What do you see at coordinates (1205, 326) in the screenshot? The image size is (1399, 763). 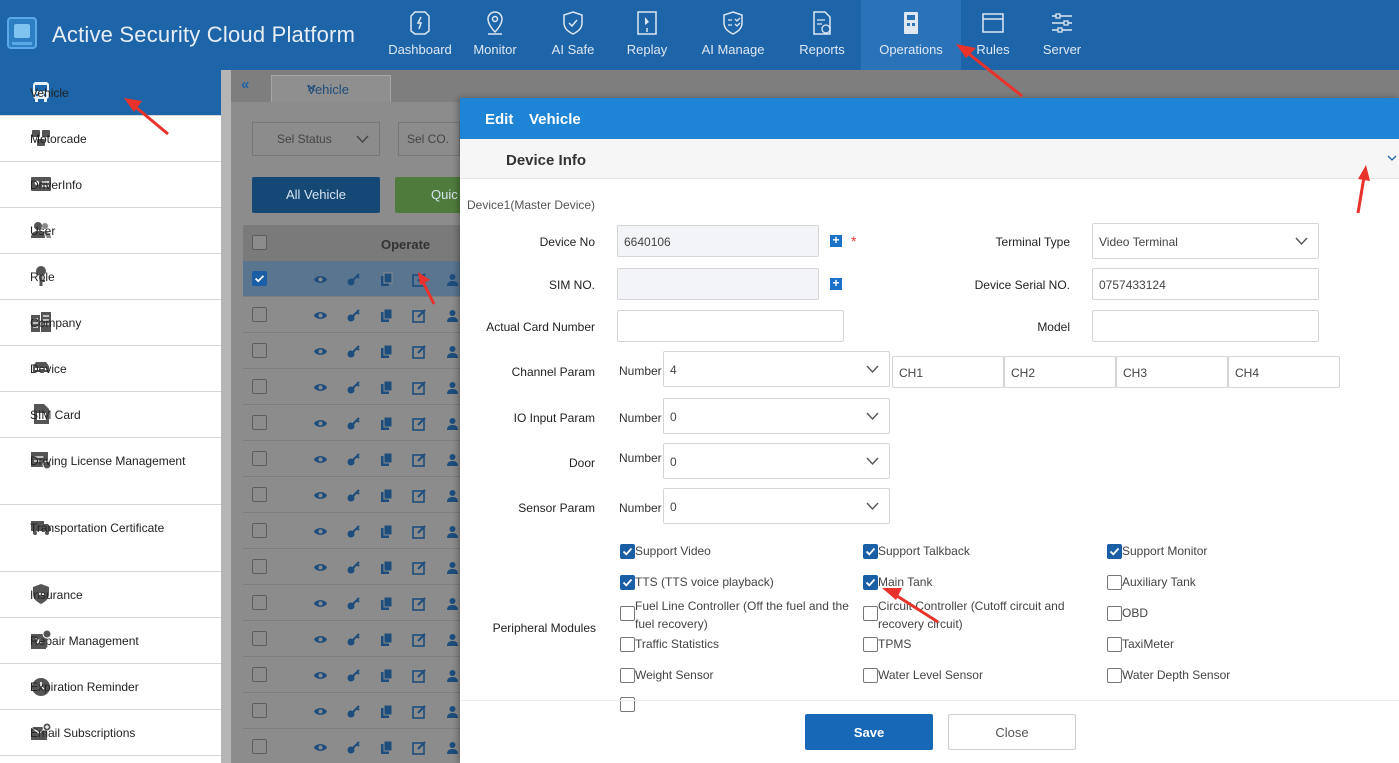 I see `model-input` at bounding box center [1205, 326].